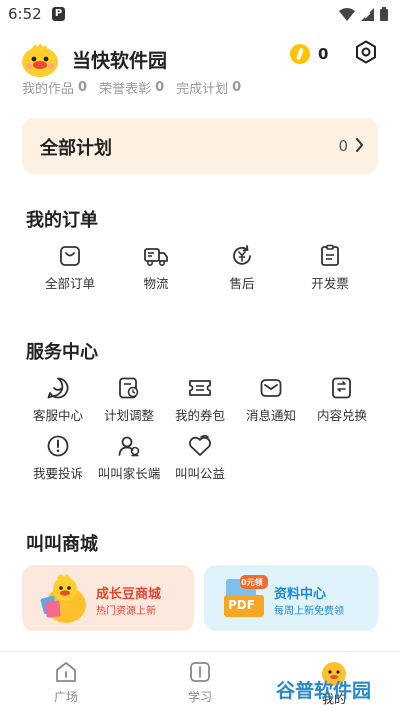 The height and width of the screenshot is (711, 400). I want to click on service-customer-center: 客服中心, so click(58, 400).